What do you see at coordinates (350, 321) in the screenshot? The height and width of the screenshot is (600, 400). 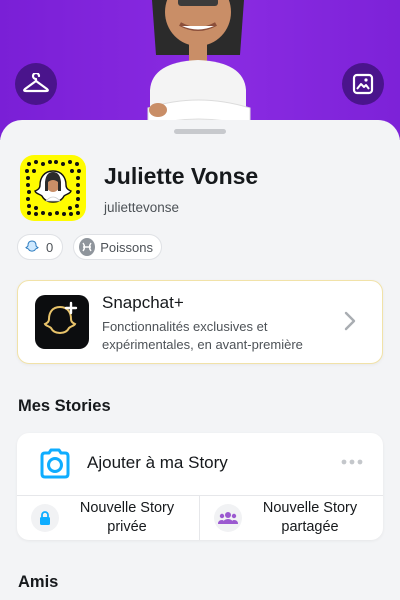 I see `chevron-right-icon` at bounding box center [350, 321].